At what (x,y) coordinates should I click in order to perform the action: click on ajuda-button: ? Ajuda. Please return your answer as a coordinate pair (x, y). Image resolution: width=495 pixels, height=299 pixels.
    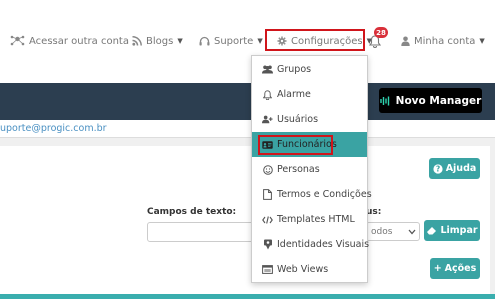
    Looking at the image, I should click on (454, 168).